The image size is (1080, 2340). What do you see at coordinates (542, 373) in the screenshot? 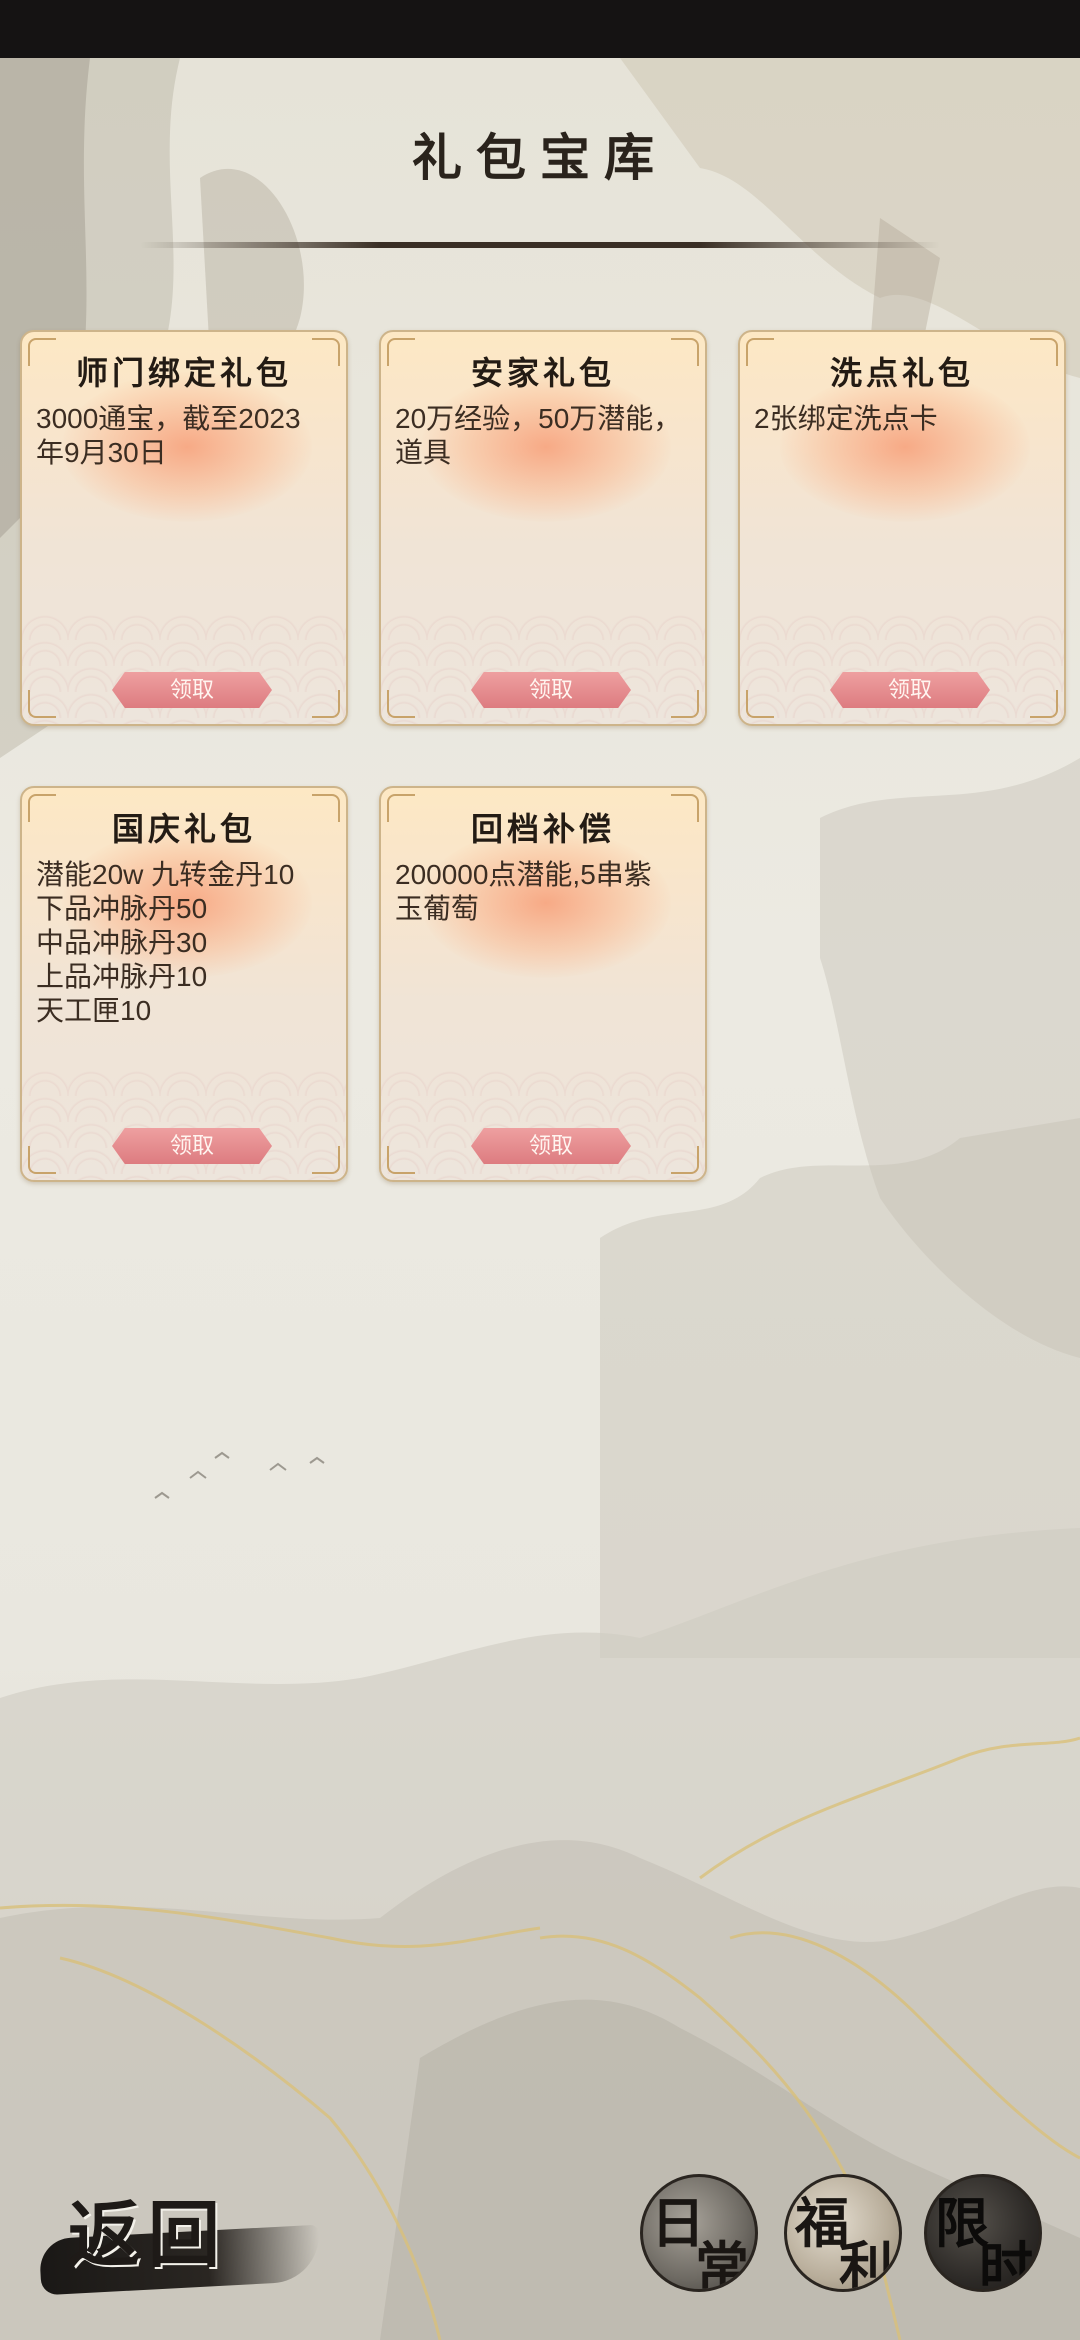
I see `card-title: 安家礼包` at bounding box center [542, 373].